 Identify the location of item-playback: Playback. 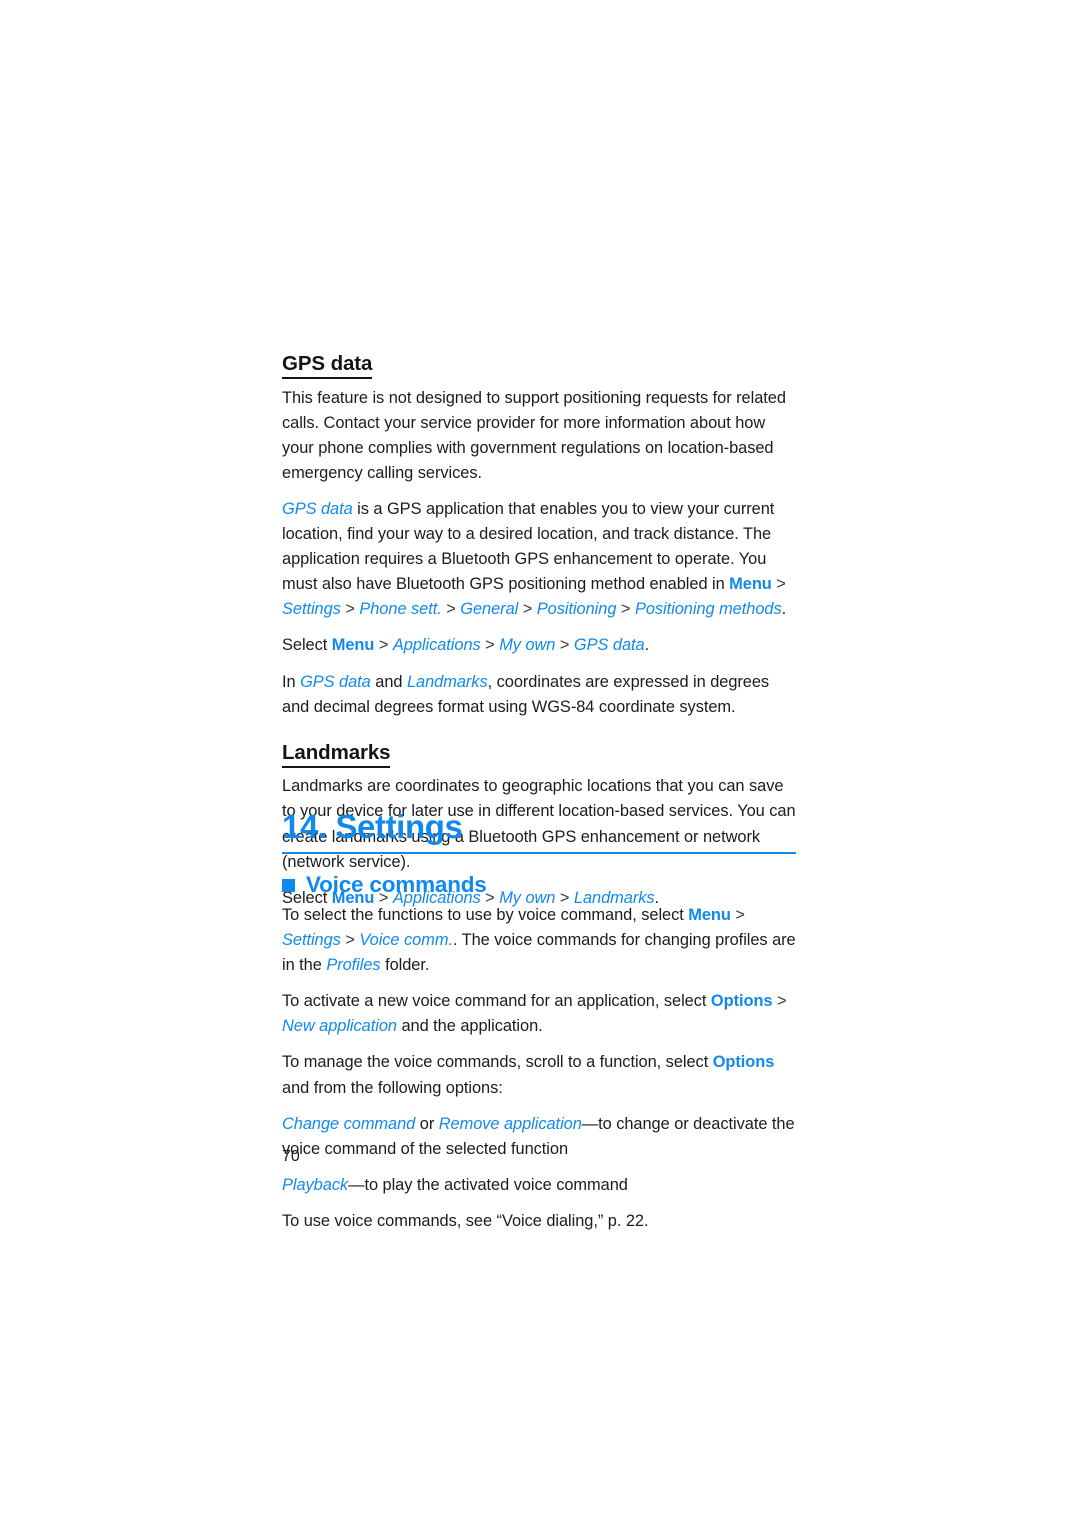
(315, 1184).